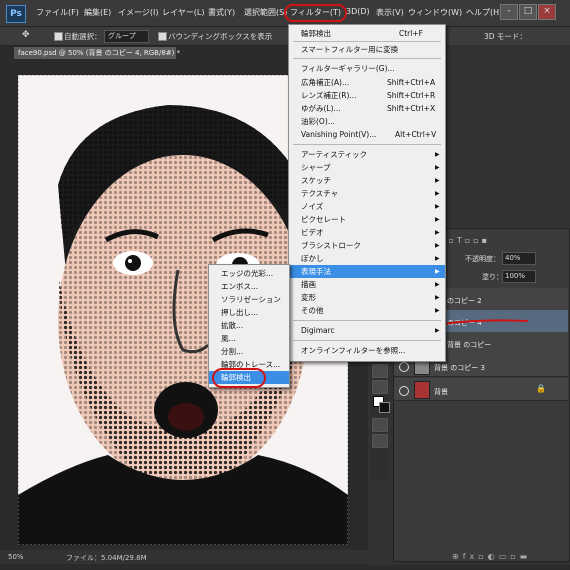 The image size is (570, 570). Describe the element at coordinates (380, 387) in the screenshot. I see `hand-tool-icon` at that location.